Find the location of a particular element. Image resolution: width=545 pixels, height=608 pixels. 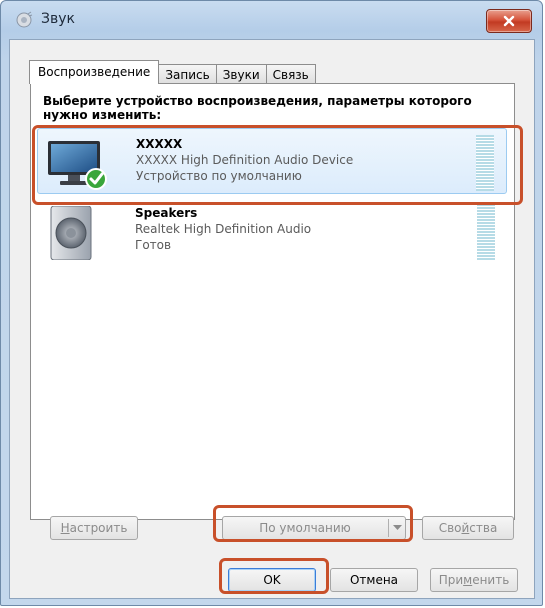

sound-app-icon is located at coordinates (24, 19).